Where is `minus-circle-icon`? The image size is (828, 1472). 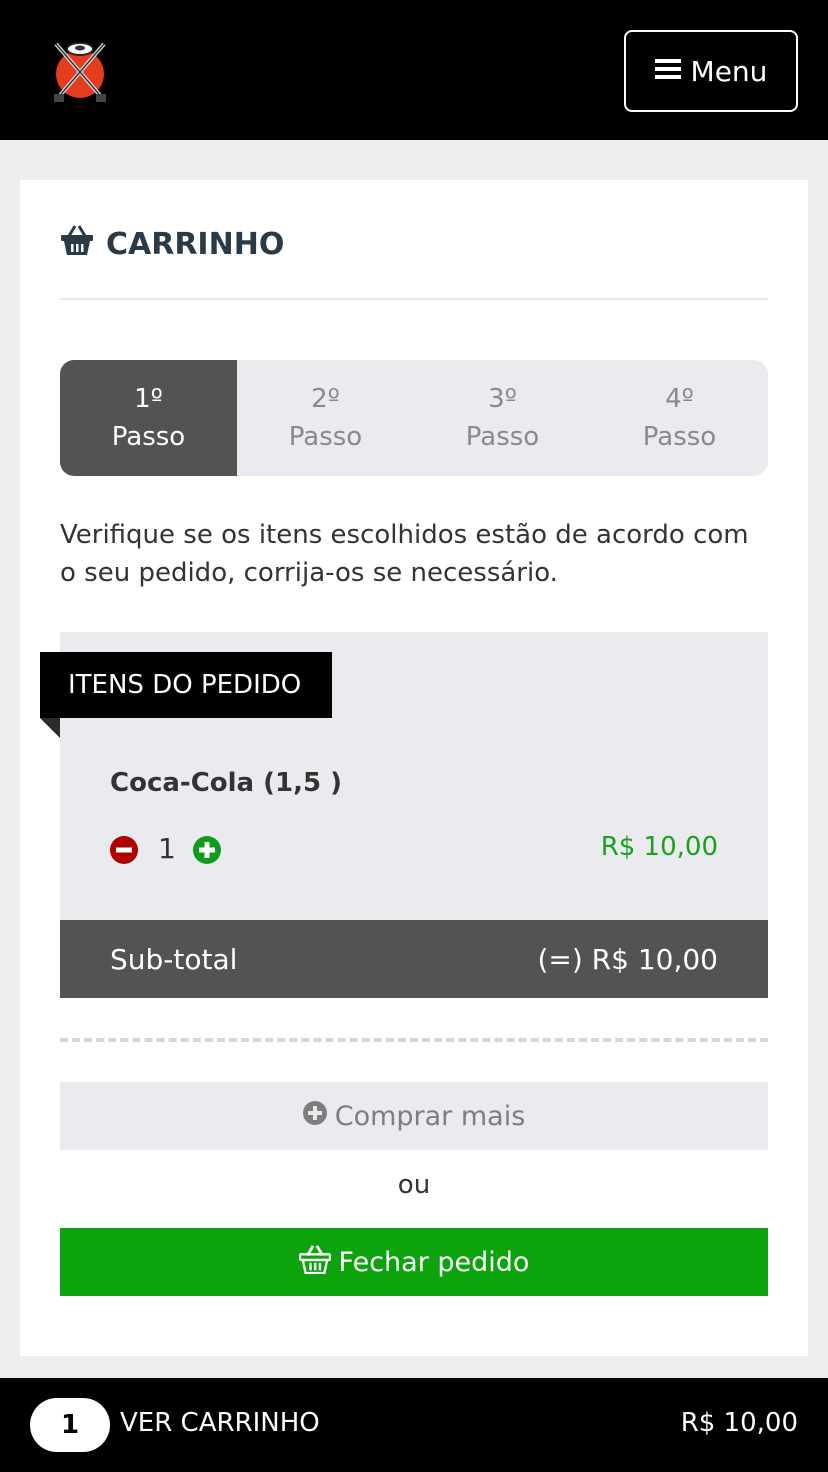 minus-circle-icon is located at coordinates (124, 850).